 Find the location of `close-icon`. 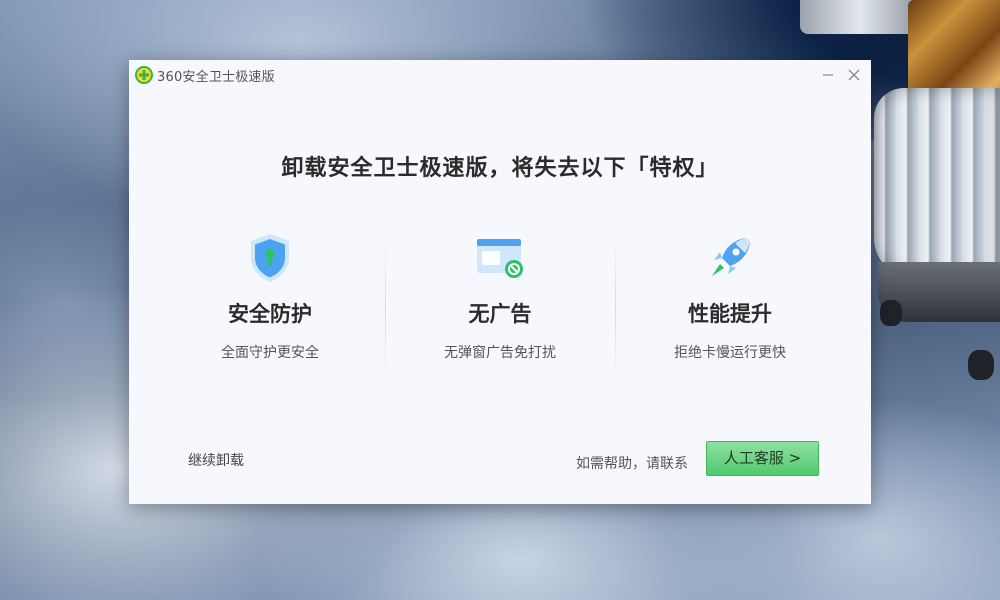

close-icon is located at coordinates (854, 75).